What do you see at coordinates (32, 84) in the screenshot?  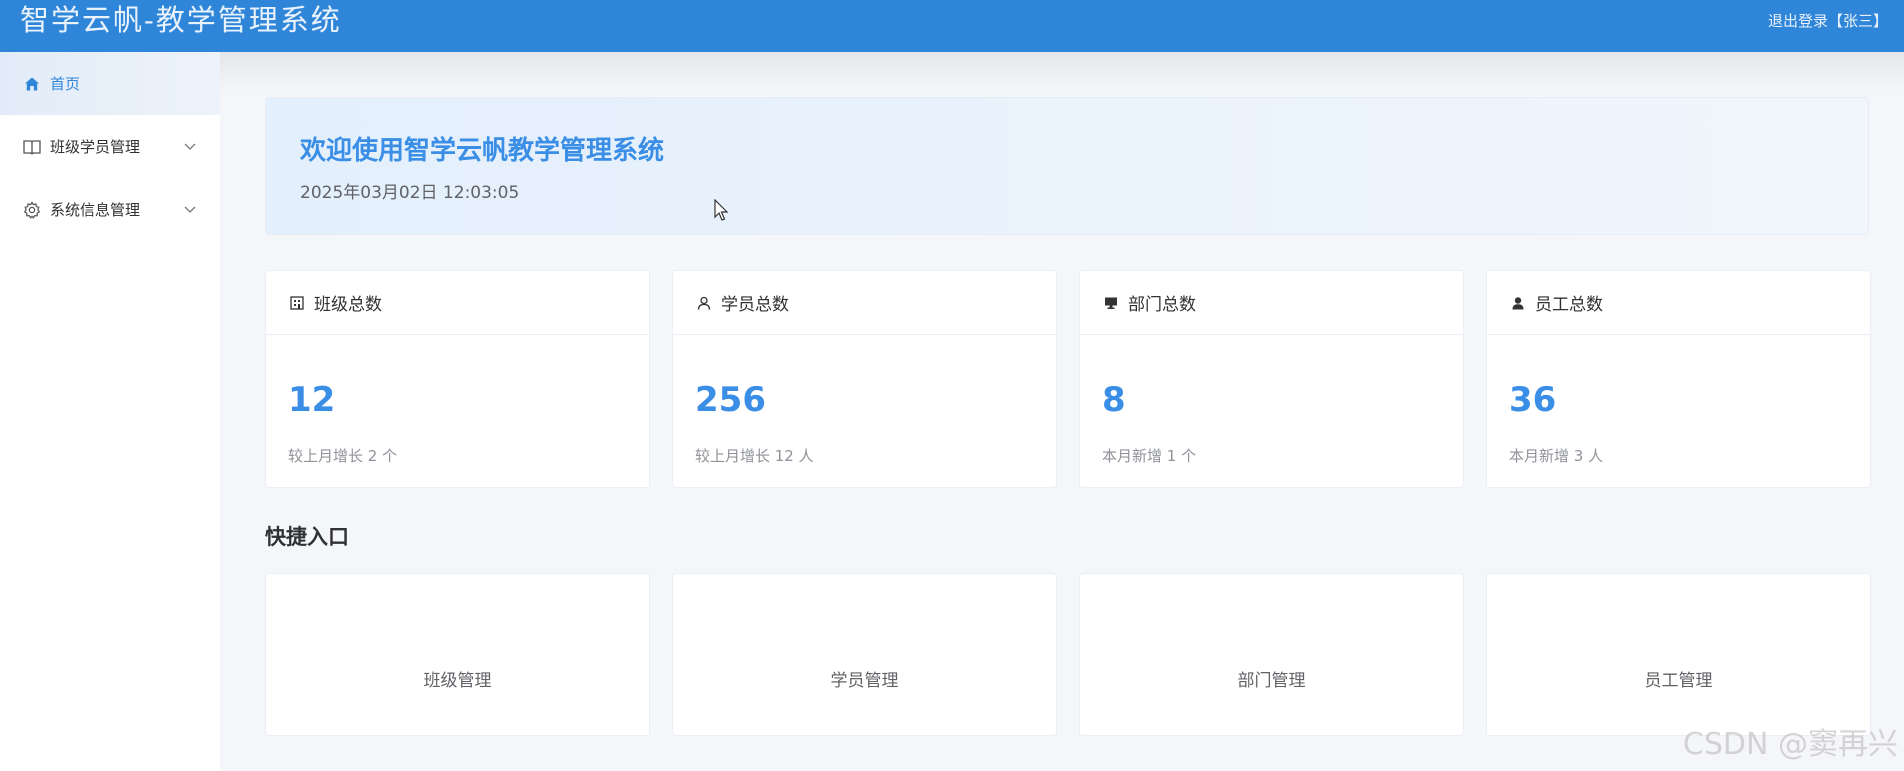 I see `home-icon` at bounding box center [32, 84].